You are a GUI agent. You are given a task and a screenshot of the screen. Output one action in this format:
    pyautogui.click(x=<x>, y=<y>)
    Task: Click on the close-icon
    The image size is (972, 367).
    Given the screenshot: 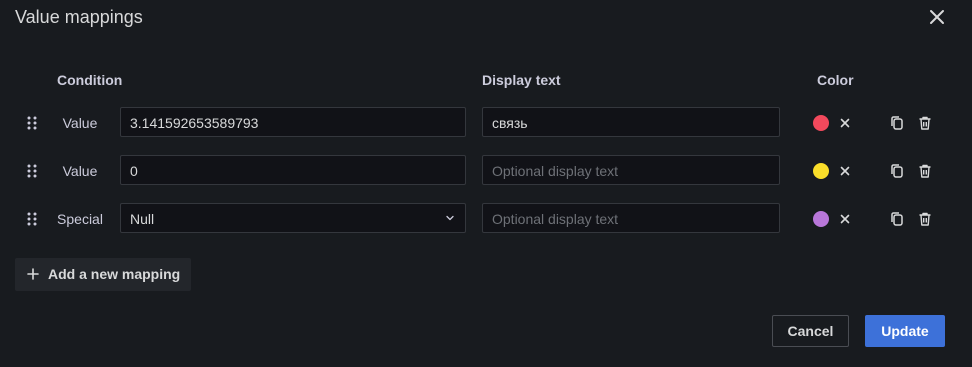 What is the action you would take?
    pyautogui.click(x=937, y=17)
    